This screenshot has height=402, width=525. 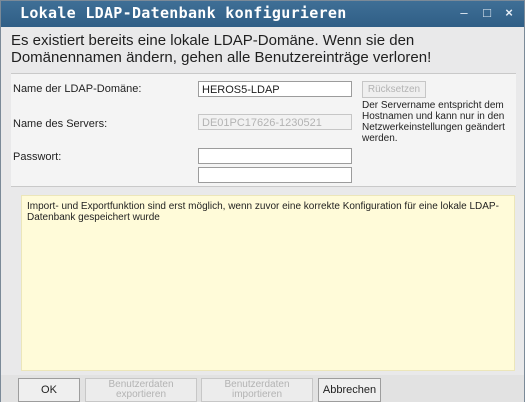 I want to click on reset-button: Rücksetzen, so click(x=394, y=89).